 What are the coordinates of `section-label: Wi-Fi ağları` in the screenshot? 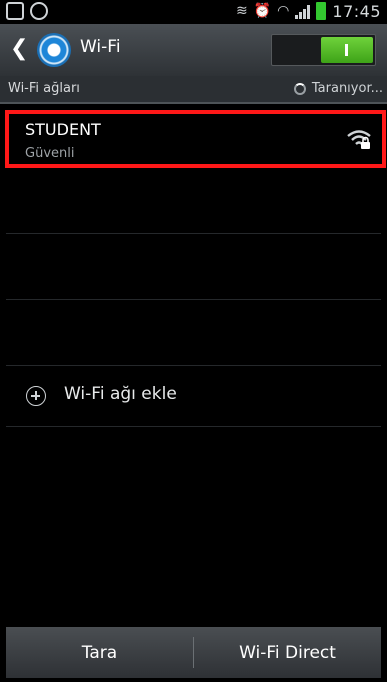 It's located at (44, 88).